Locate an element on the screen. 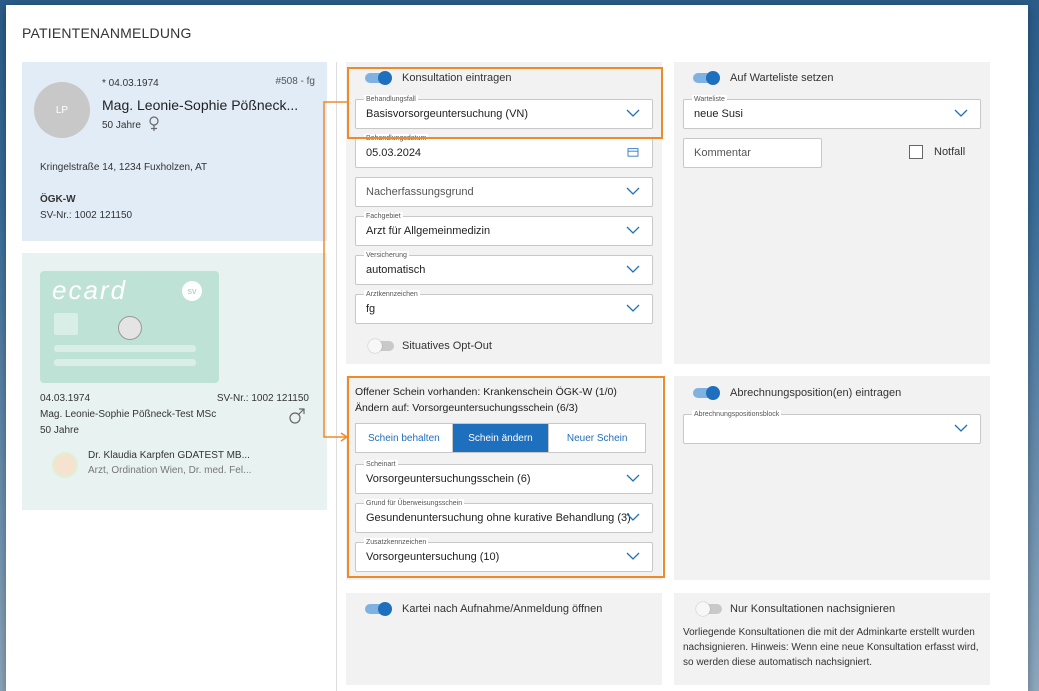  fachgebiet-select: Fachgebiet Arzt für Allgemeinmedizin is located at coordinates (504, 229).